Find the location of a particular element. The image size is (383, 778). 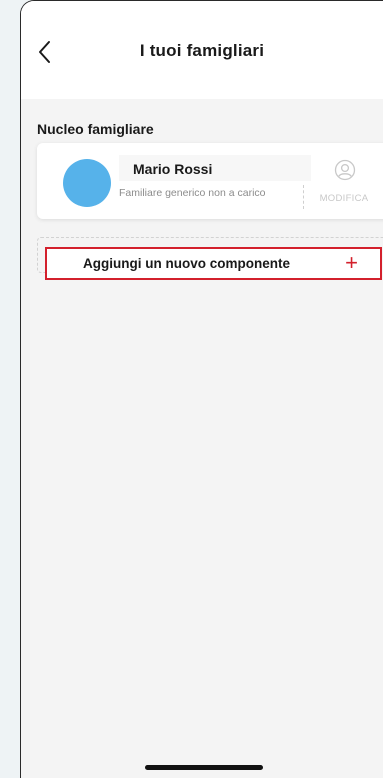

edit-label: MODIFICA is located at coordinates (344, 198).